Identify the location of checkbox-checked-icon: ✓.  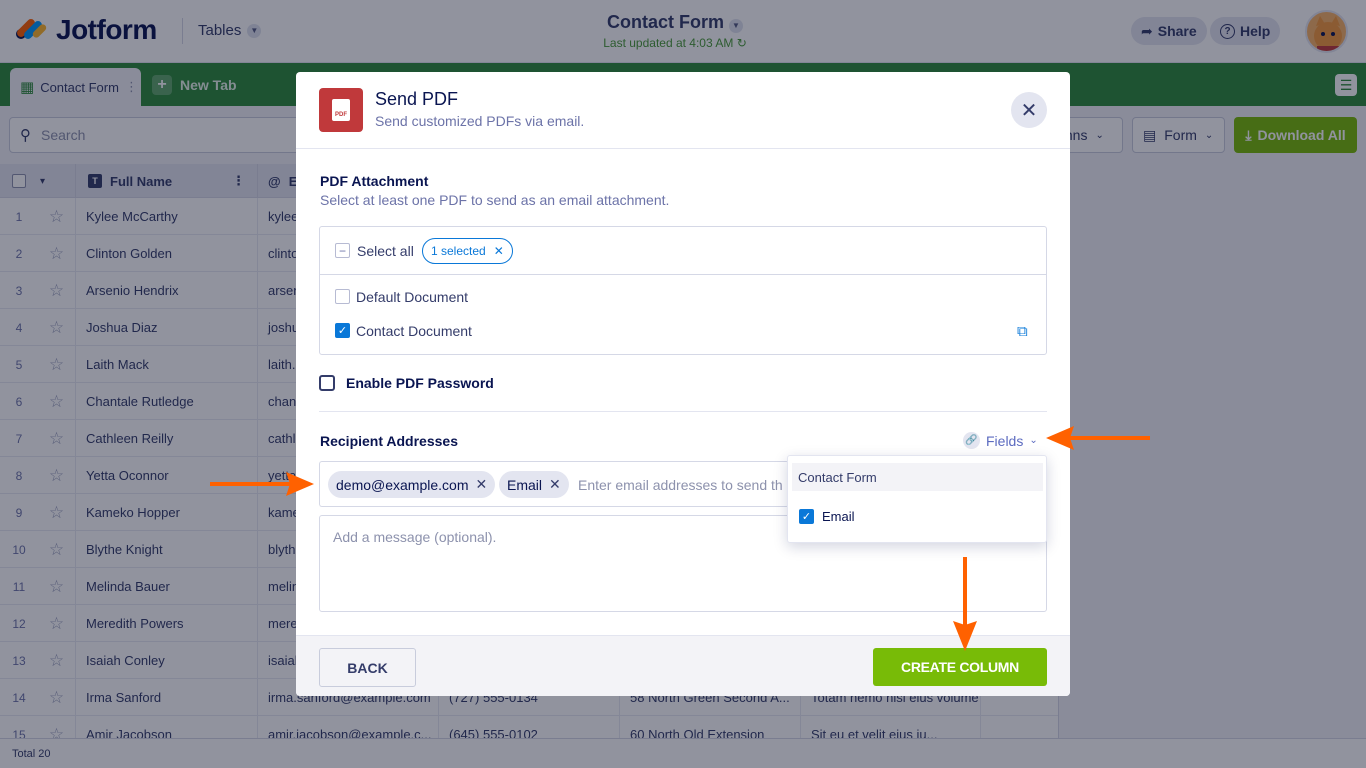
(806, 516).